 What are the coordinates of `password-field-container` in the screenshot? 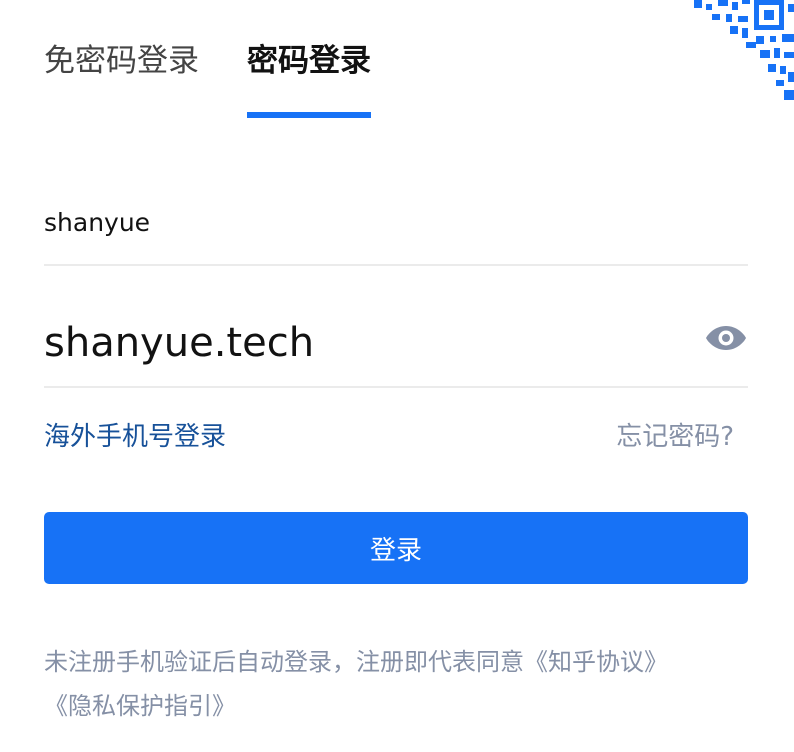 It's located at (396, 344).